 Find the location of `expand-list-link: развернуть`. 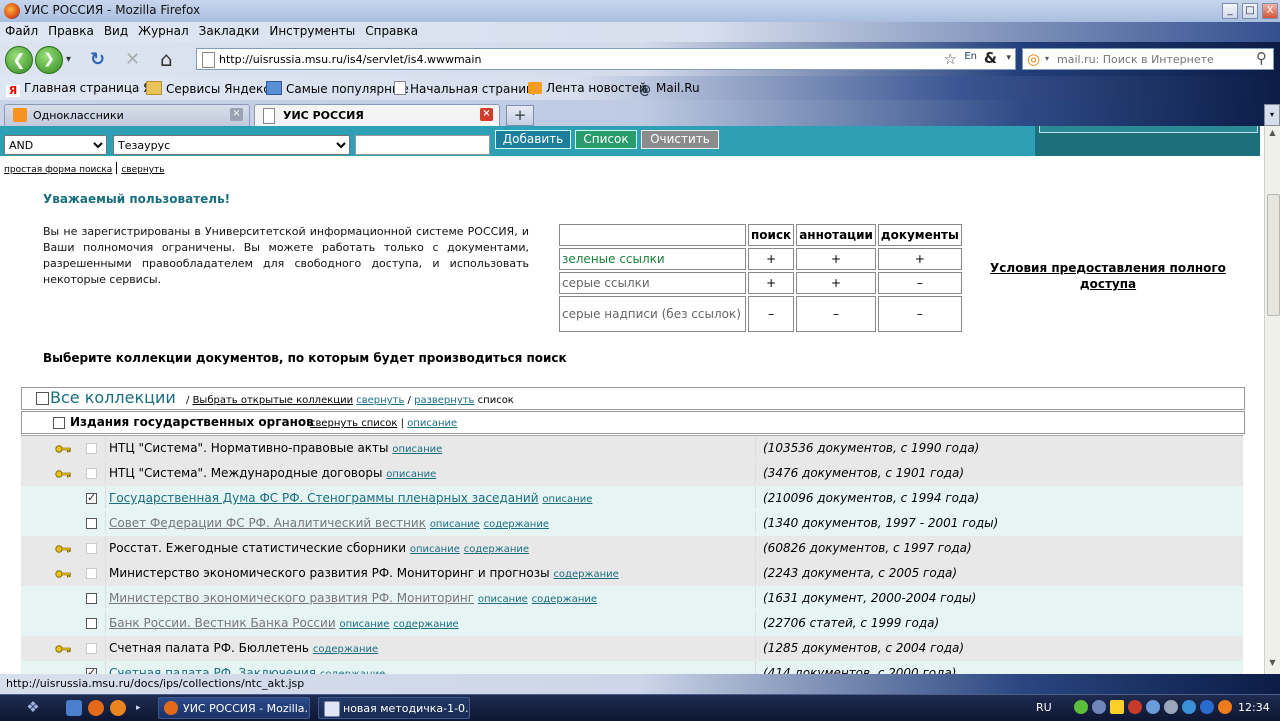

expand-list-link: развернуть is located at coordinates (444, 400).